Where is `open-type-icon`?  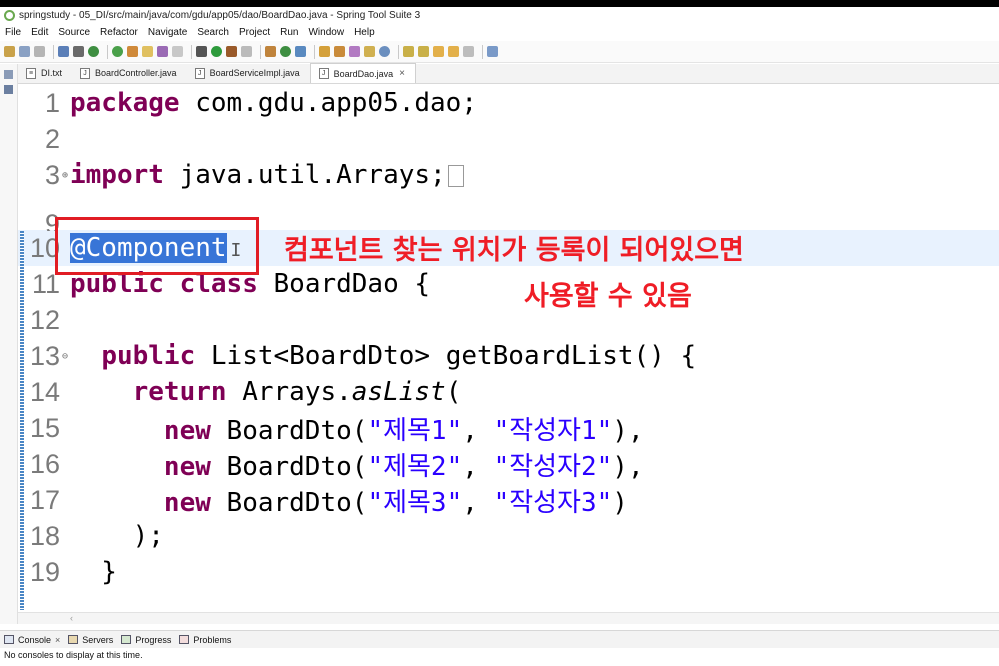
open-type-icon is located at coordinates (324, 51).